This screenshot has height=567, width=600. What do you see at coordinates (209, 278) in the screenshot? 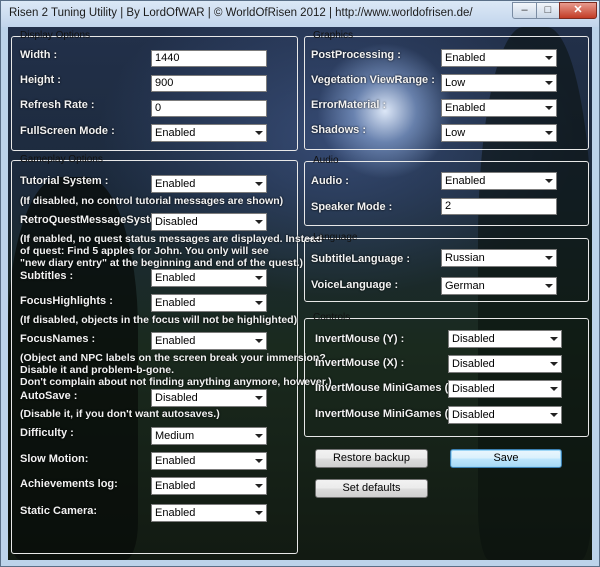
I see `subtitles-select: Enabled` at bounding box center [209, 278].